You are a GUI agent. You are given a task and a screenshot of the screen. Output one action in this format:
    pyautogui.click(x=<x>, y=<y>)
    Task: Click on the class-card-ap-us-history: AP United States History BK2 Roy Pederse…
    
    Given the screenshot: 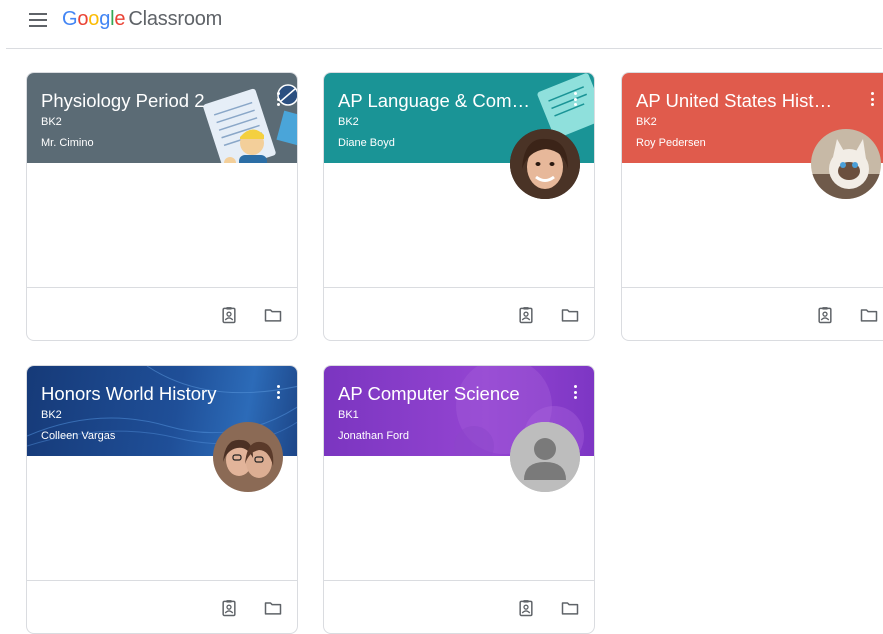 What is the action you would take?
    pyautogui.click(x=752, y=206)
    